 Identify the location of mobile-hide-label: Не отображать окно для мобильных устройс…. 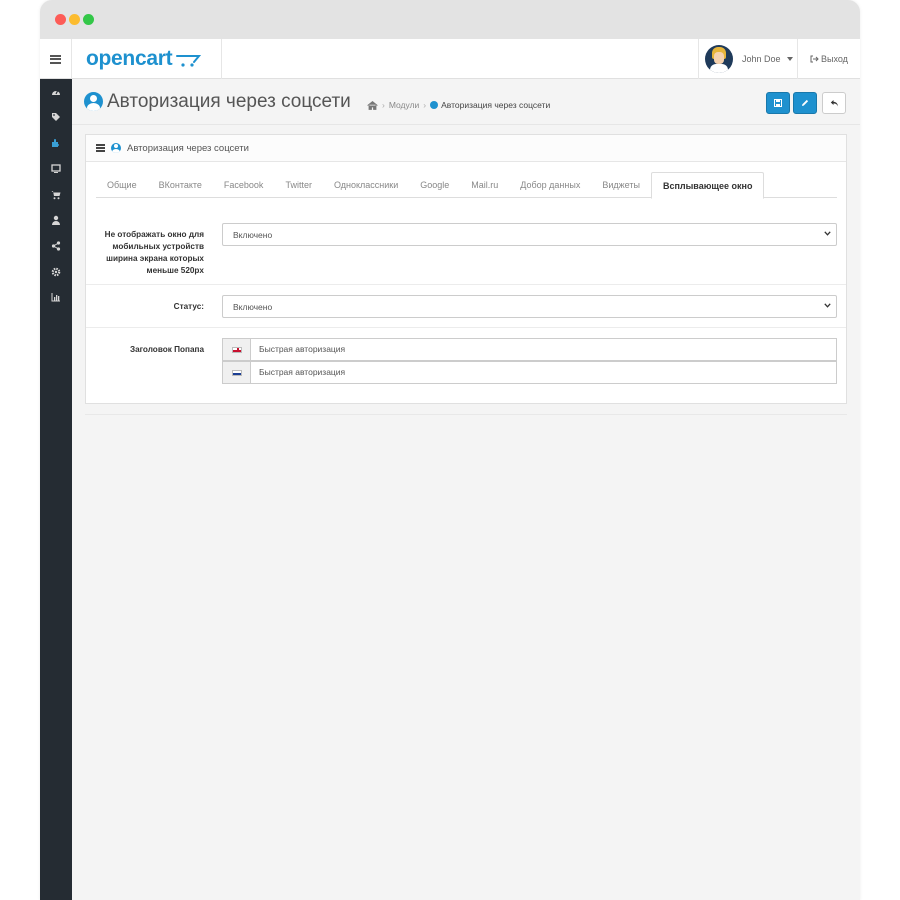
(154, 252).